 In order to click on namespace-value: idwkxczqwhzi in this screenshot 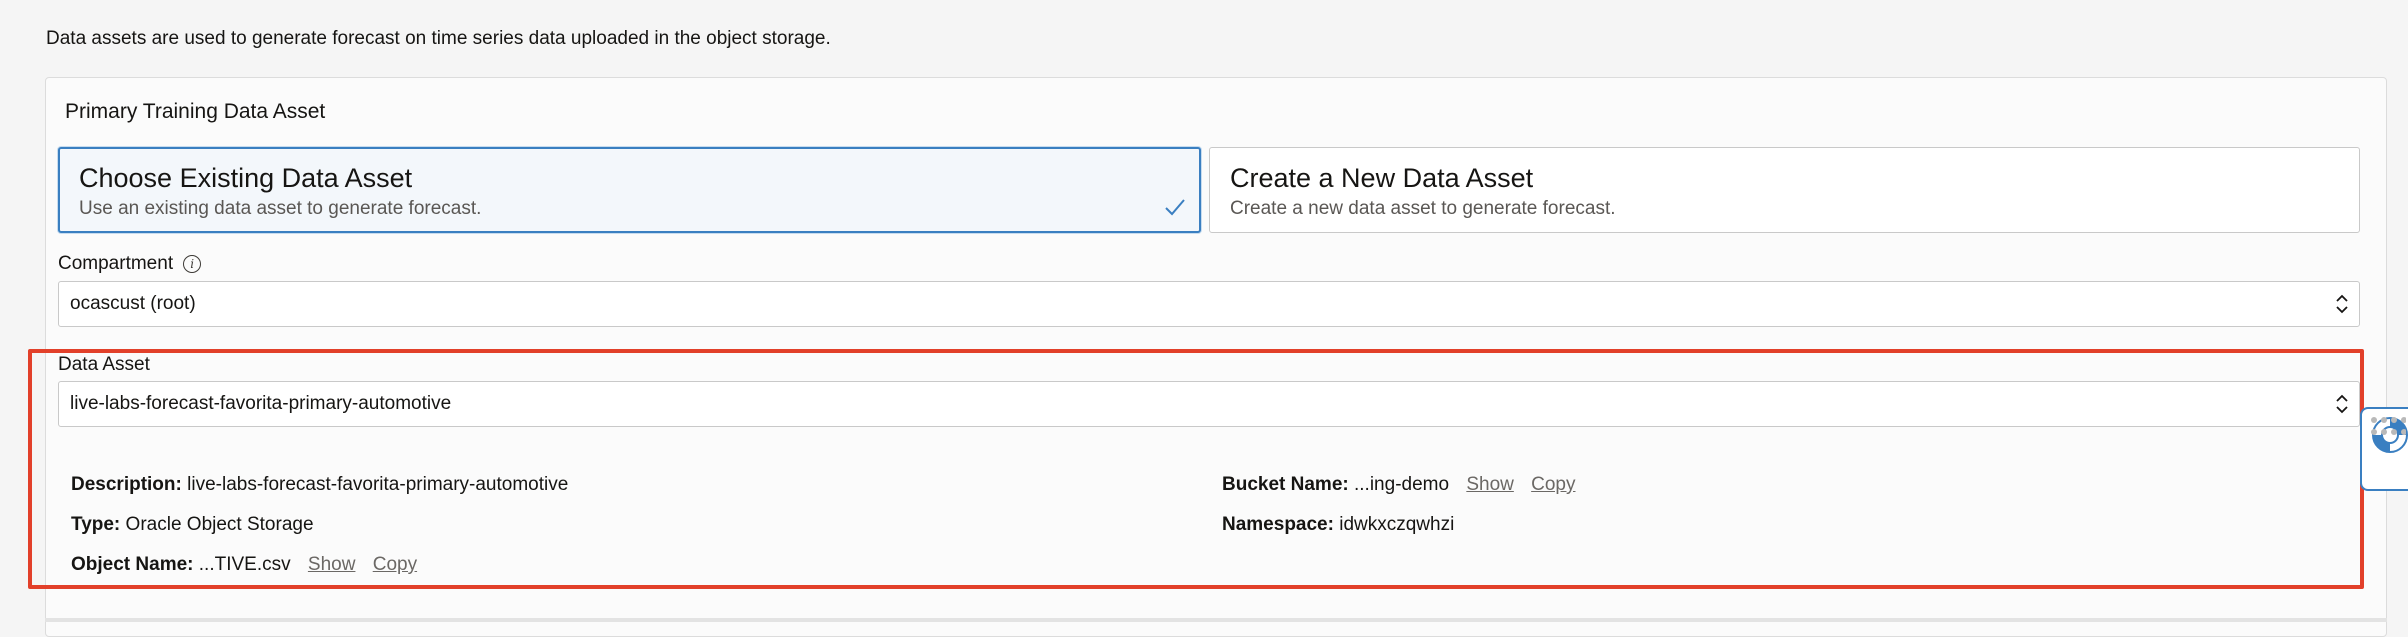, I will do `click(1397, 524)`.